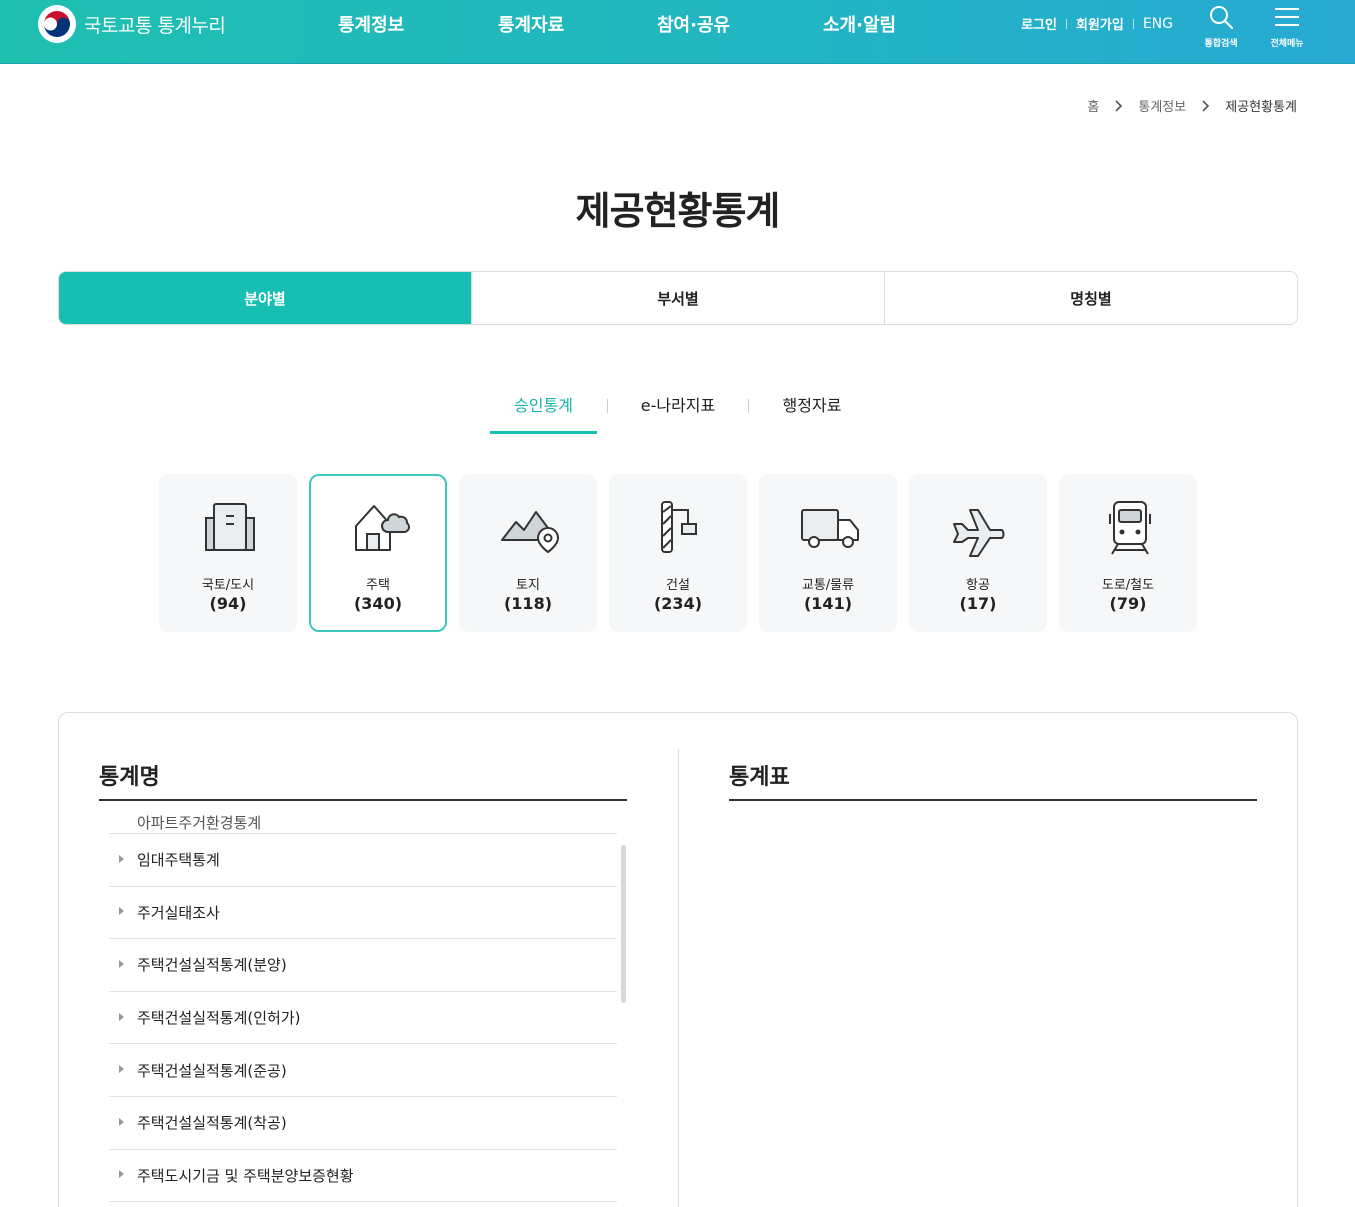 The width and height of the screenshot is (1355, 1207). Describe the element at coordinates (129, 777) in the screenshot. I see `stat-name-heading: 통계명` at that location.